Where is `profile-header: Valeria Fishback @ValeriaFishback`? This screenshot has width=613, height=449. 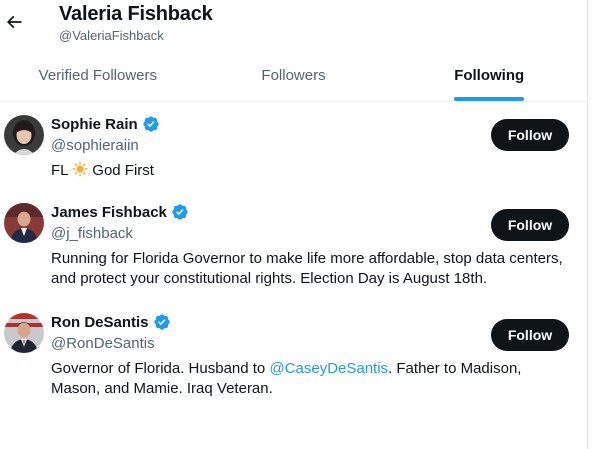 profile-header: Valeria Fishback @ValeriaFishback is located at coordinates (293, 25).